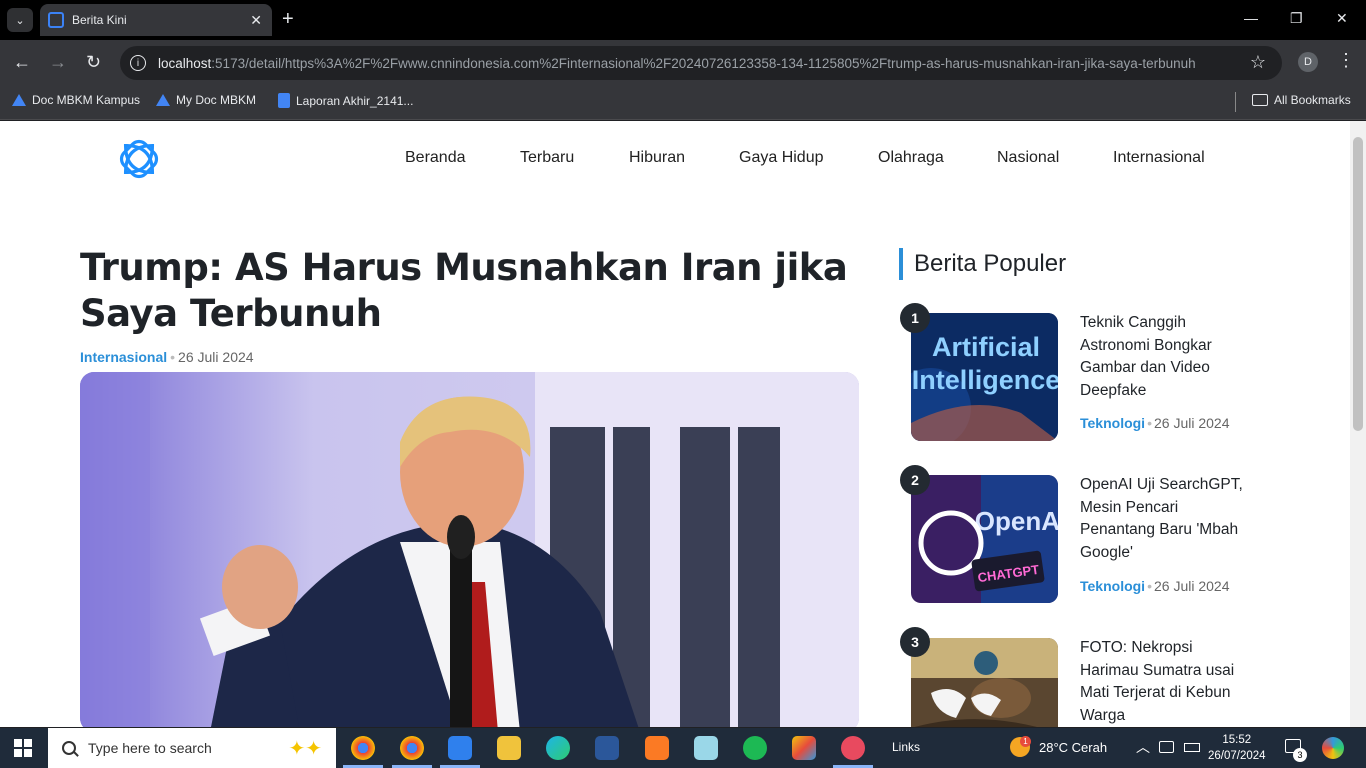 The image size is (1366, 768). I want to click on bookmarks-divider, so click(1235, 102).